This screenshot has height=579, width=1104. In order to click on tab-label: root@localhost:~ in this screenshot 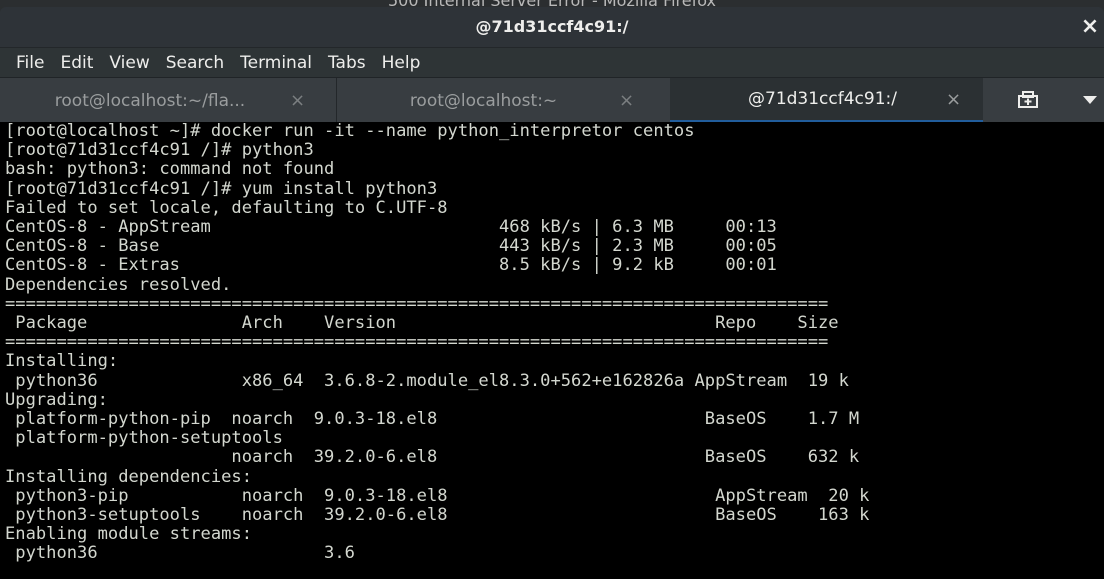, I will do `click(483, 100)`.